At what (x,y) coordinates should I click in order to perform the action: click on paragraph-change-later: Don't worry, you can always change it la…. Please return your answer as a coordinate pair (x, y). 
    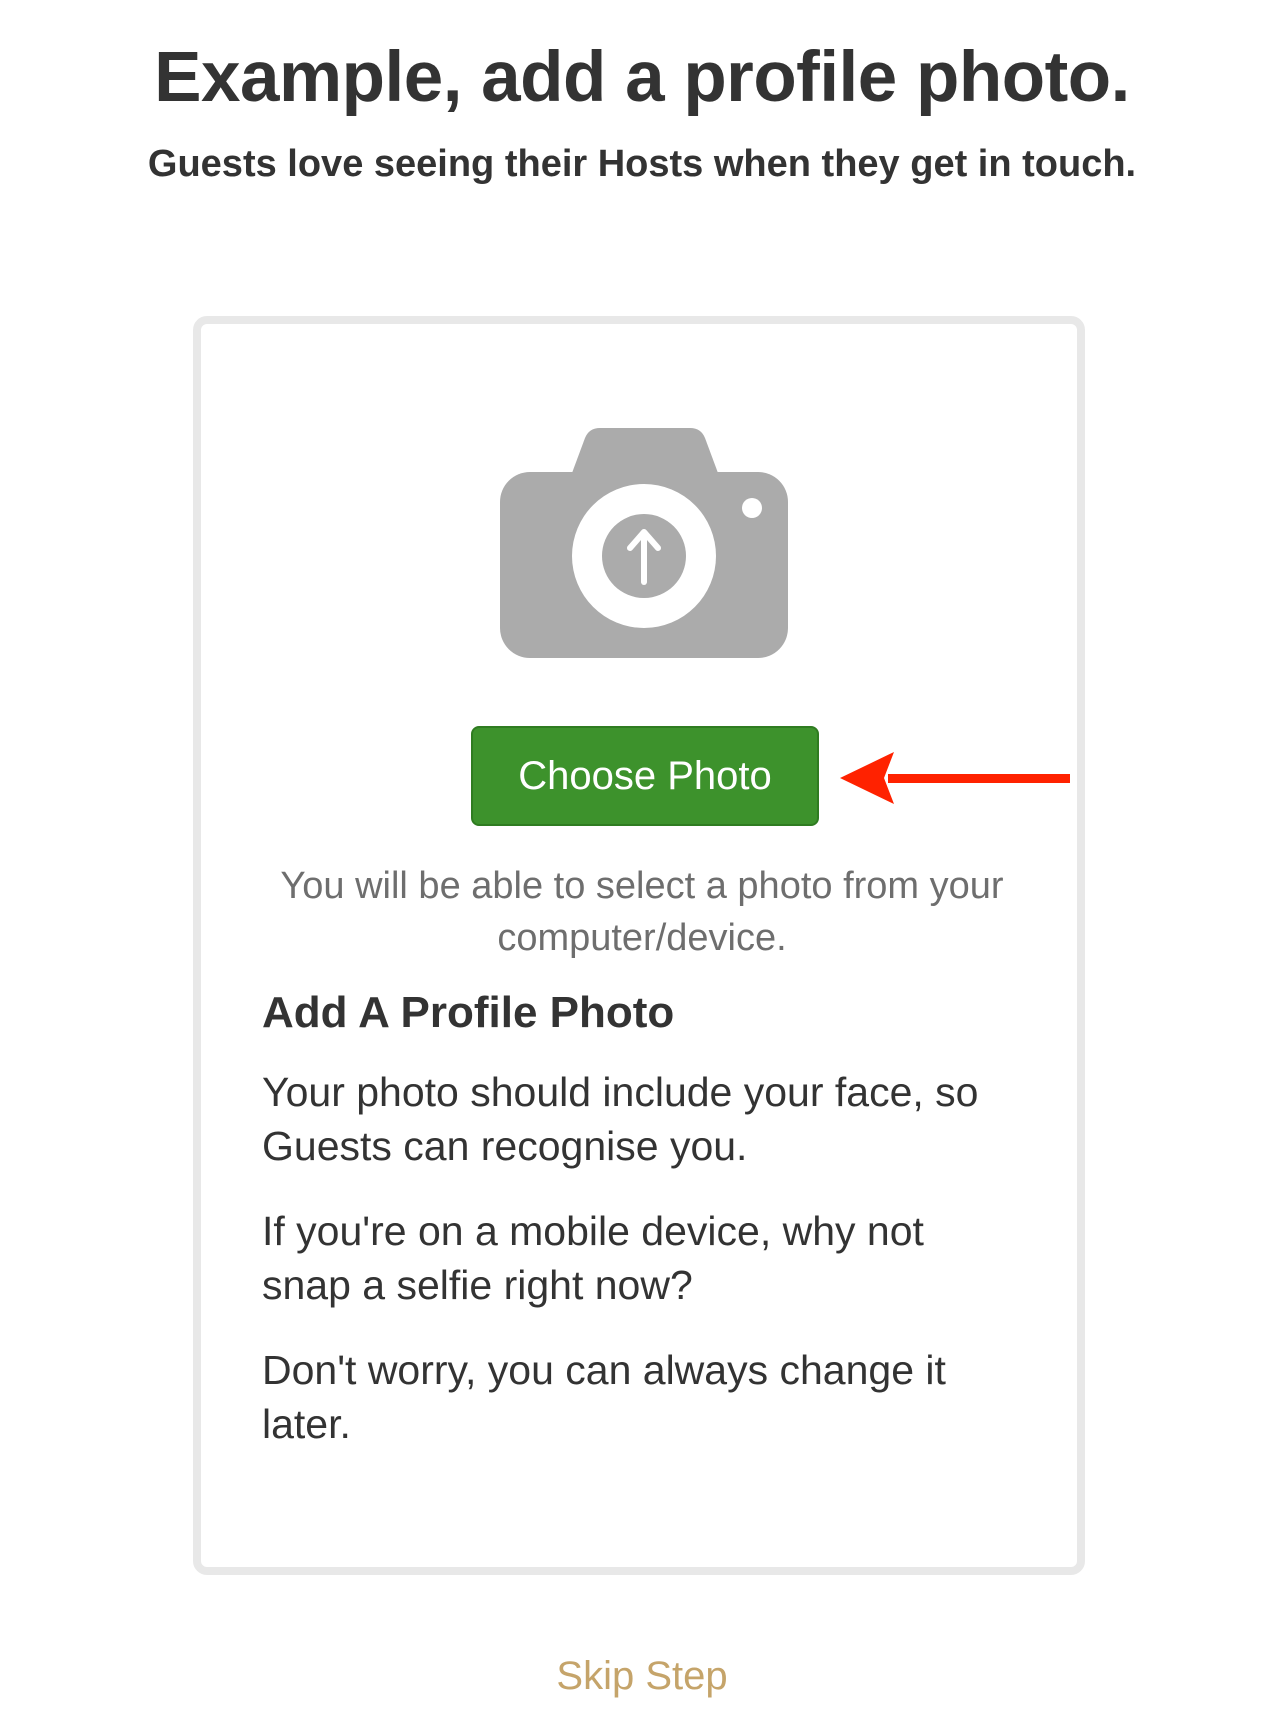
    Looking at the image, I should click on (604, 1397).